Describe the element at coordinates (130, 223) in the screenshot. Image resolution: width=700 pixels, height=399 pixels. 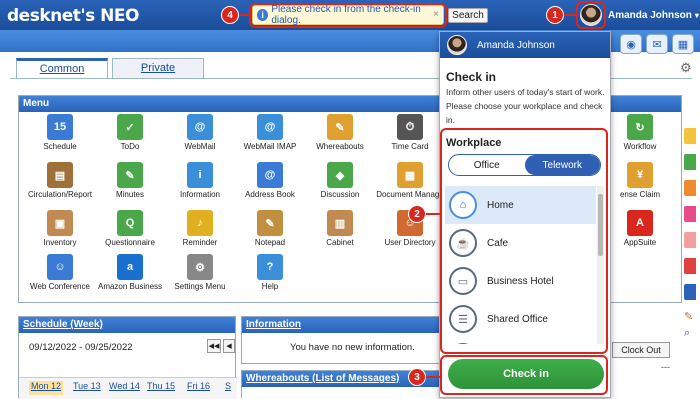
I see `questionnaire-icon: Q` at that location.